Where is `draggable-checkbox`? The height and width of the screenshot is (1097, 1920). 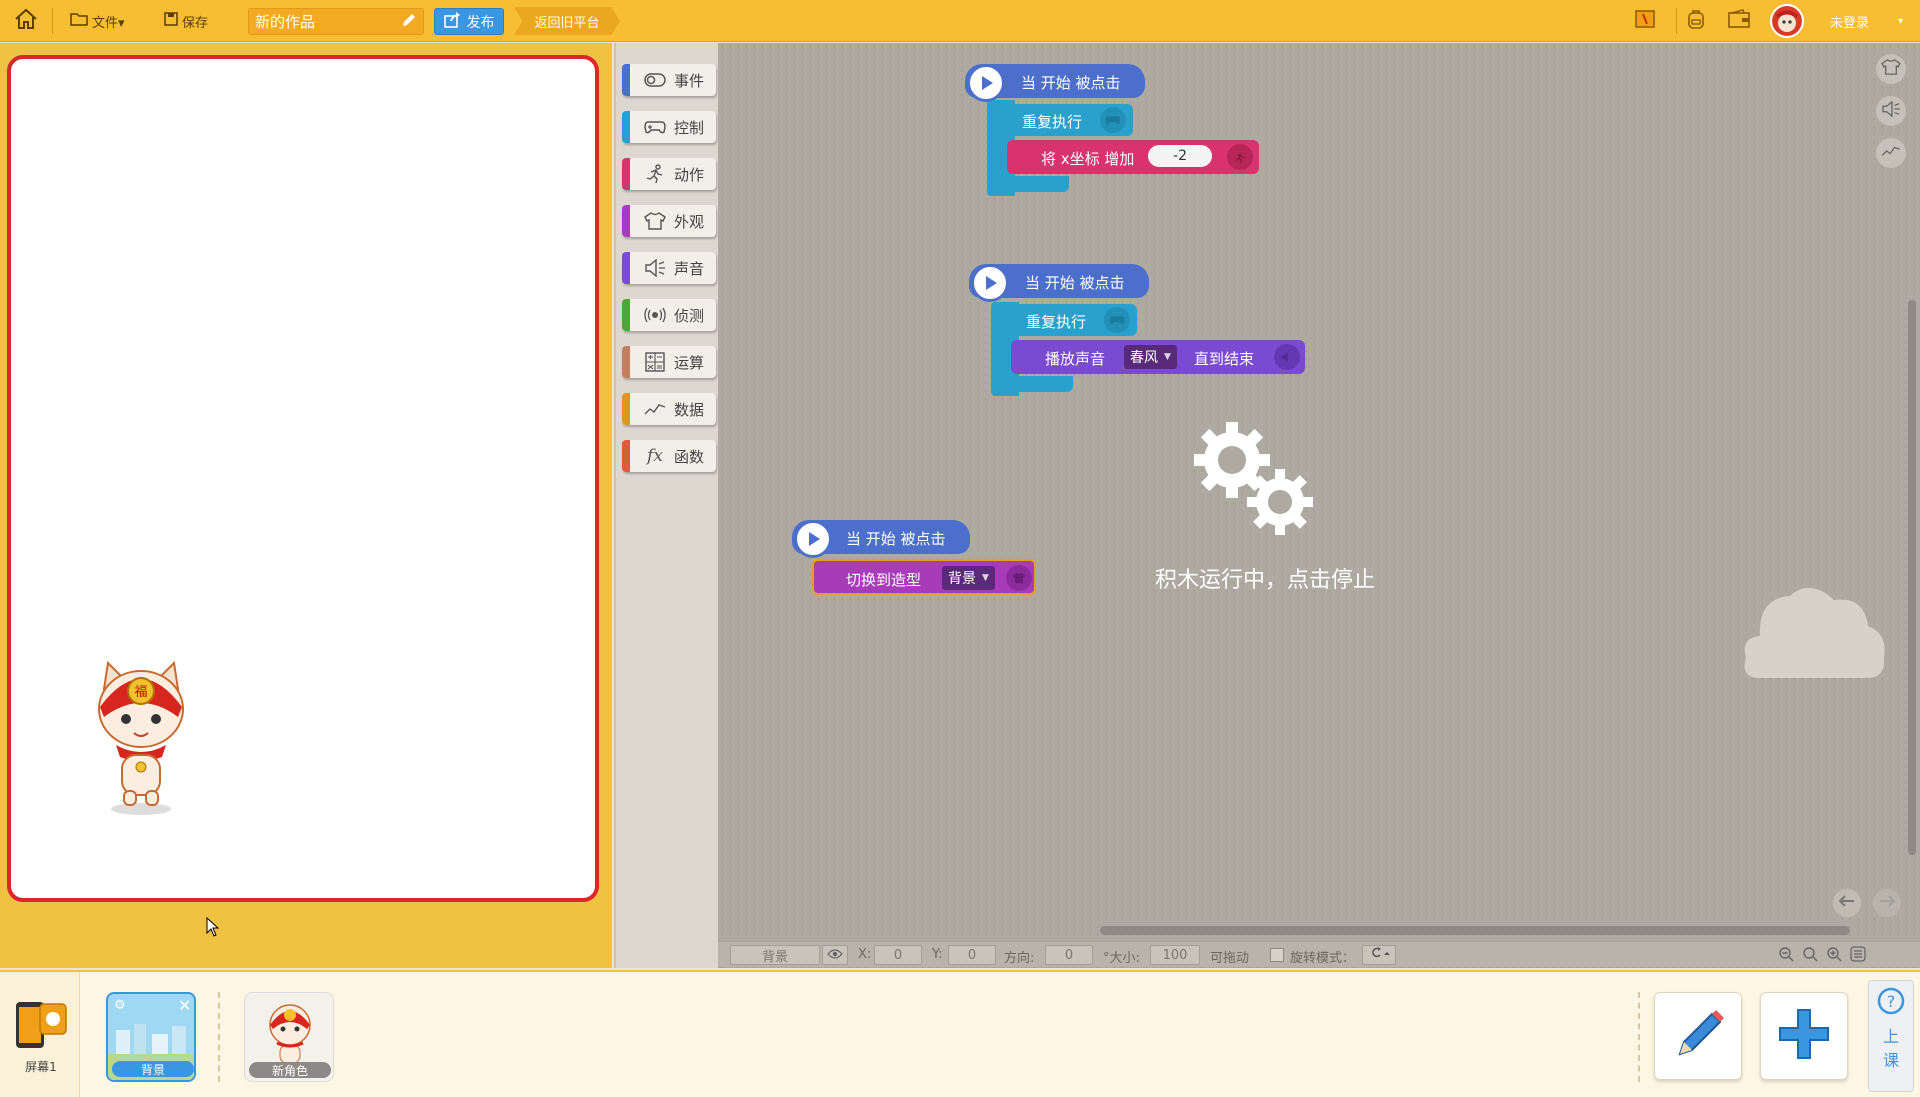 draggable-checkbox is located at coordinates (1277, 955).